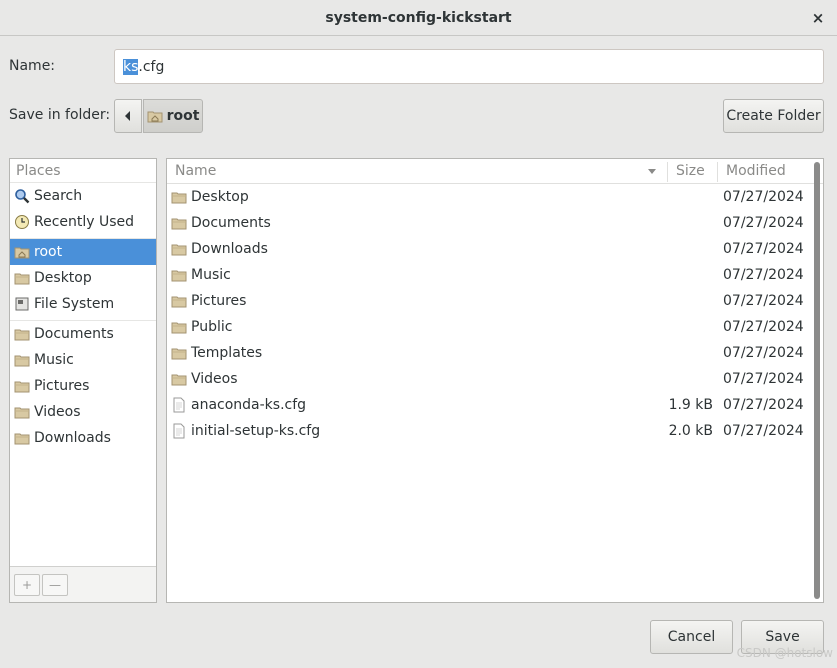  What do you see at coordinates (128, 116) in the screenshot?
I see `breadcrumb-back-button` at bounding box center [128, 116].